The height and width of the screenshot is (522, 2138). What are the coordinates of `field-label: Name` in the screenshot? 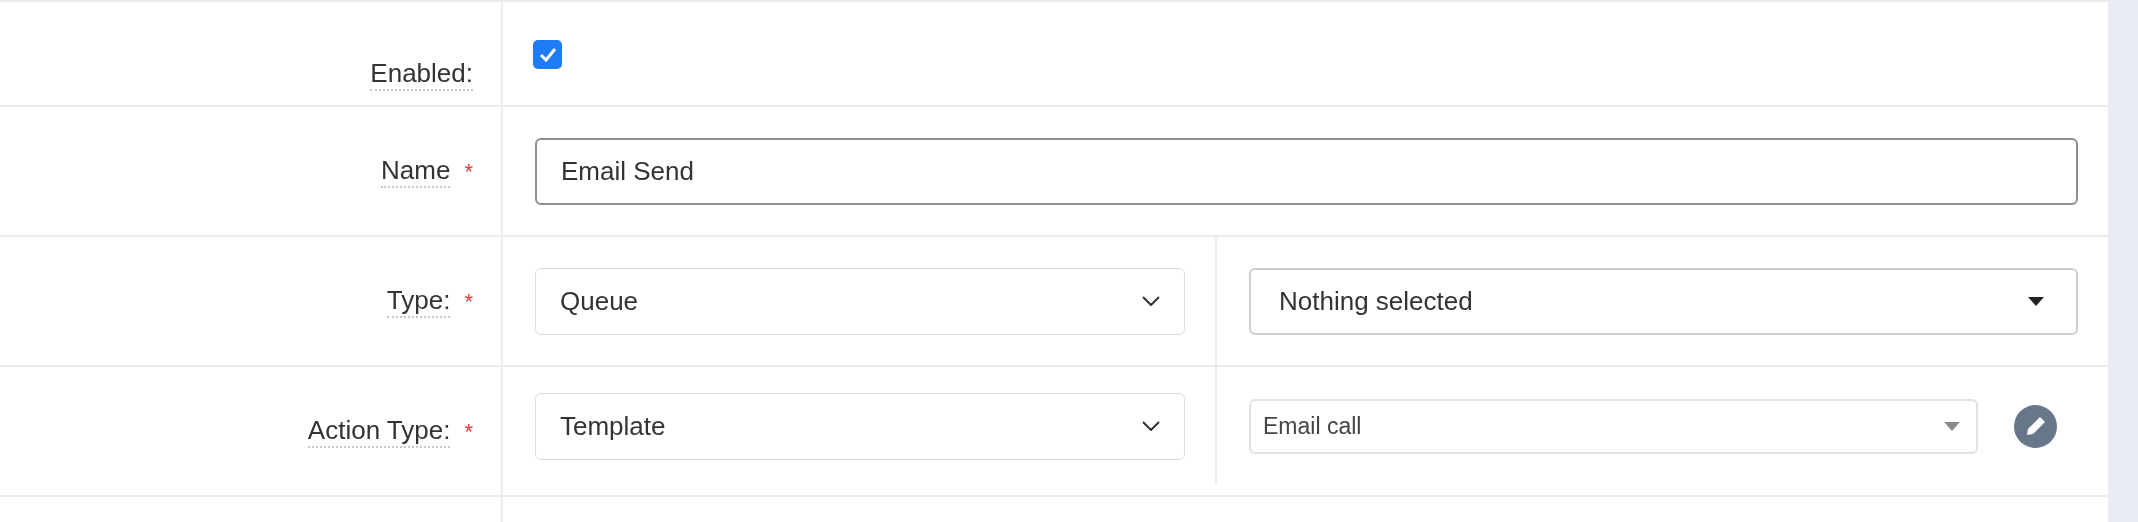 It's located at (416, 171).